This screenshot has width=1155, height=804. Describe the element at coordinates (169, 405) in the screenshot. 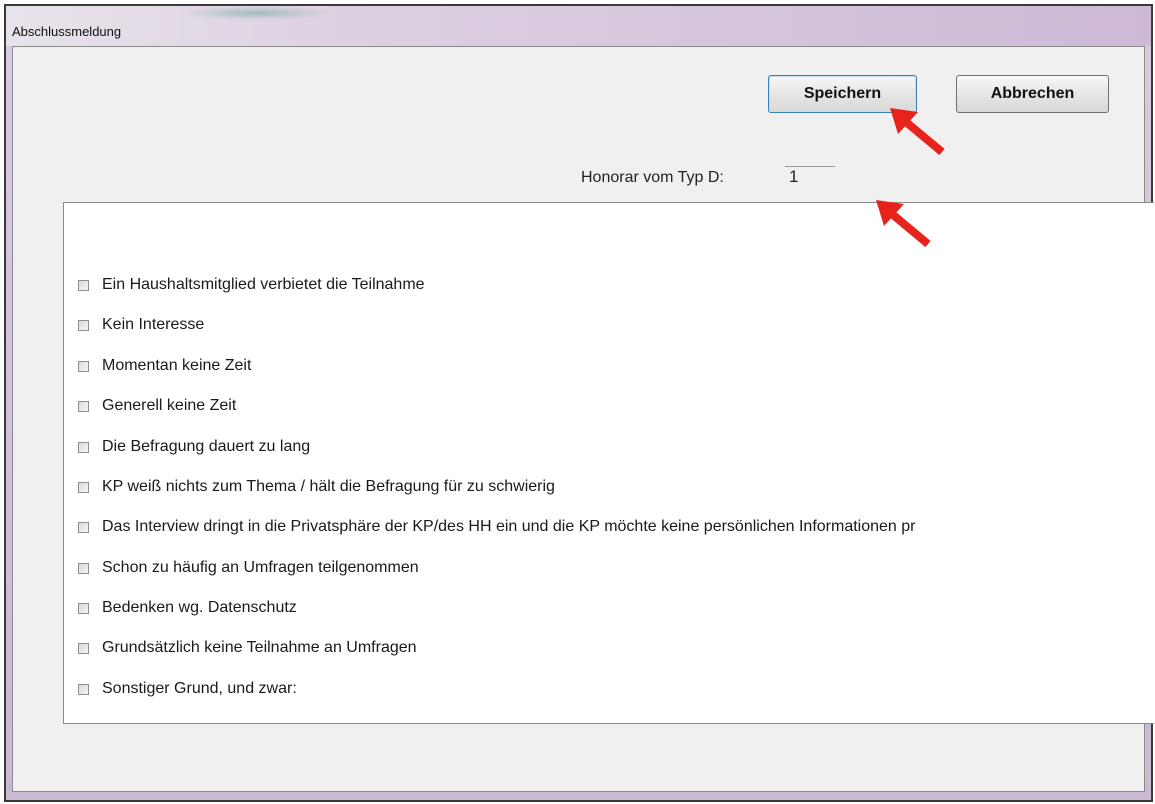

I see `reason-label: Generell keine Zeit` at that location.